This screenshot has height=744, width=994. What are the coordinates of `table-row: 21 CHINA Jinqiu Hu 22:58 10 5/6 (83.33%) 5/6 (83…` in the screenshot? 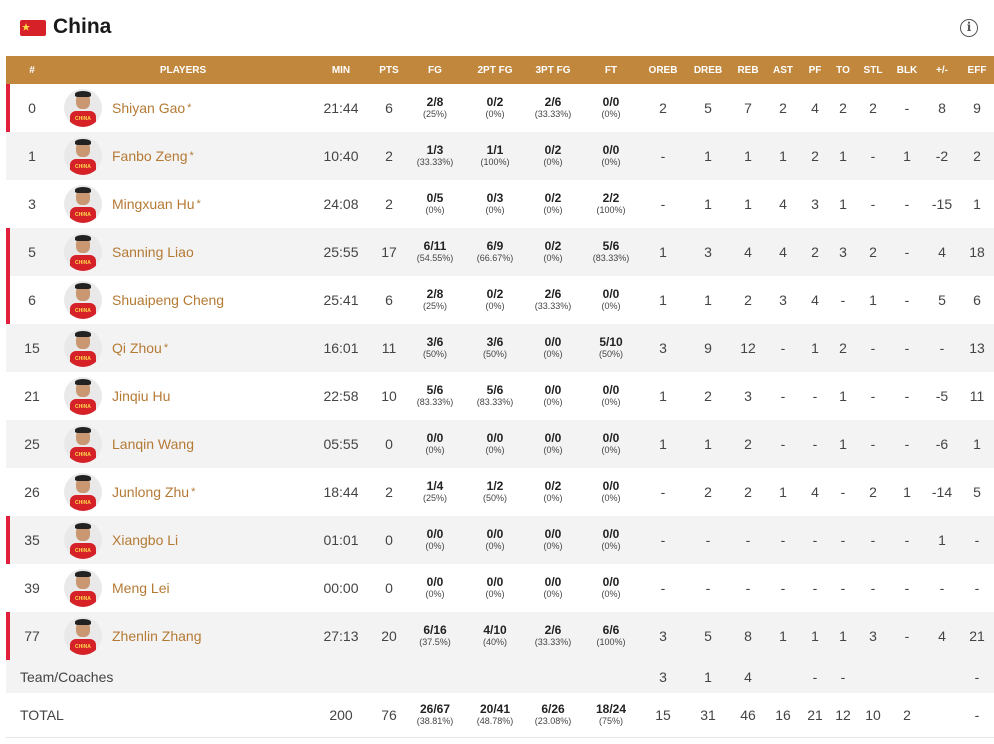 It's located at (500, 396).